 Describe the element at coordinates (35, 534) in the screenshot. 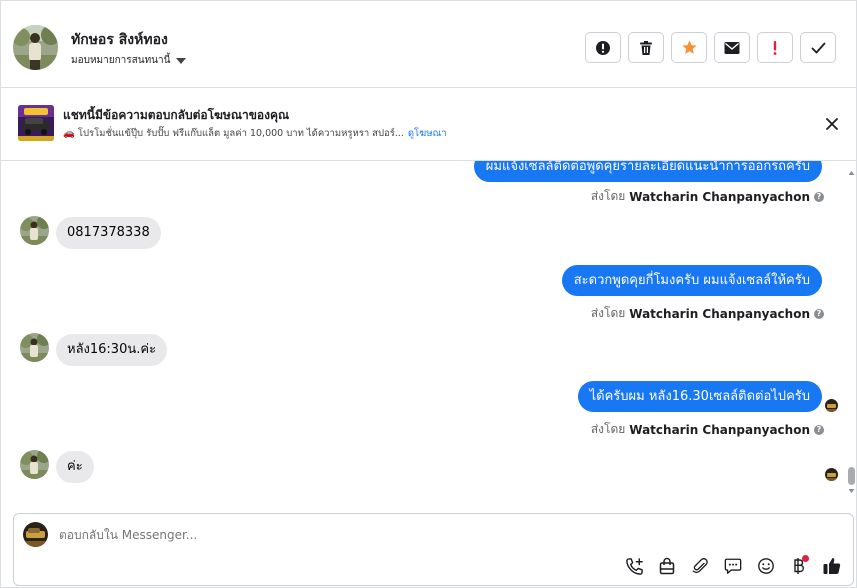

I see `page-avatar` at that location.